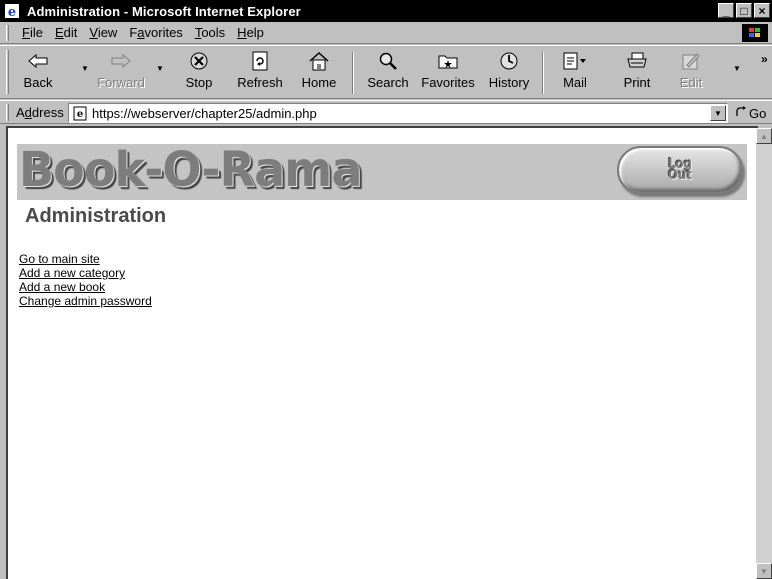 The width and height of the screenshot is (772, 579). What do you see at coordinates (85, 301) in the screenshot?
I see `link-change-password: Change admin password` at bounding box center [85, 301].